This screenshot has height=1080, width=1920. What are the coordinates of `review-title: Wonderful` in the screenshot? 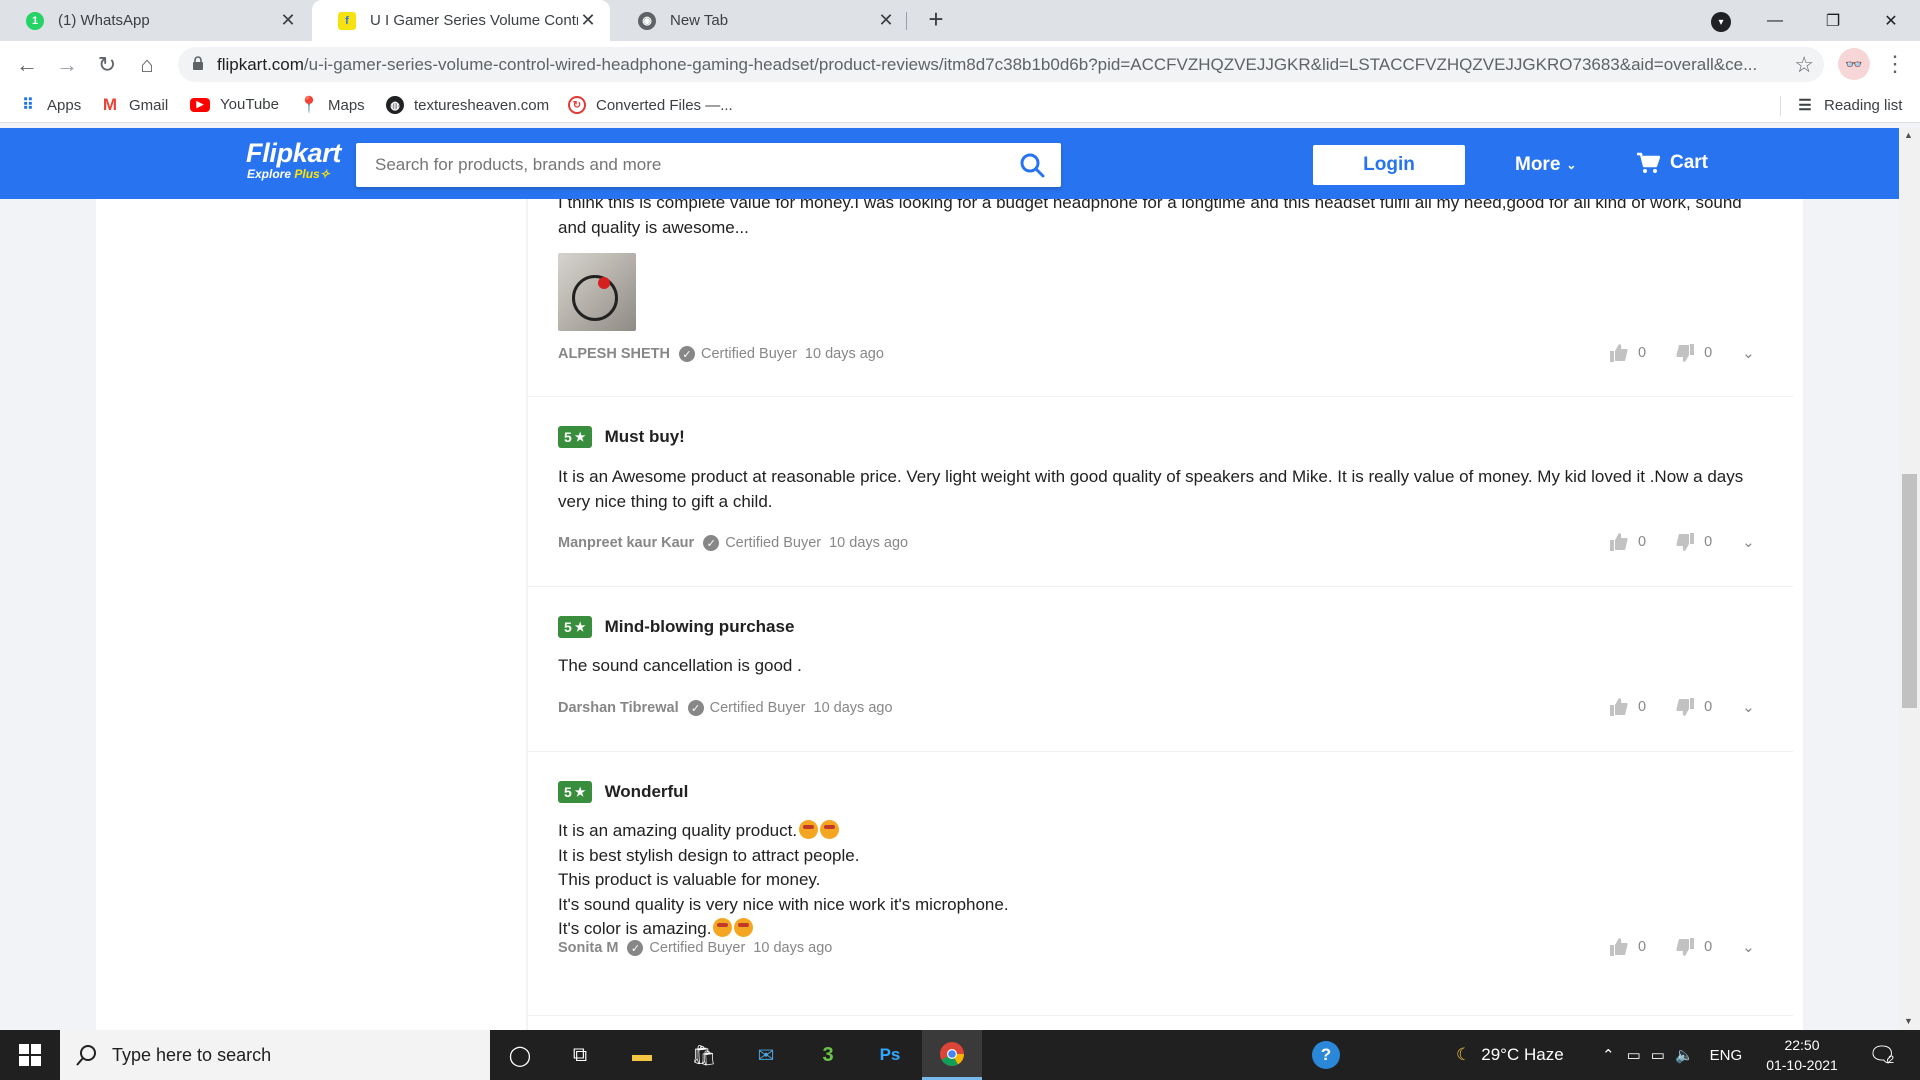 It's located at (646, 791).